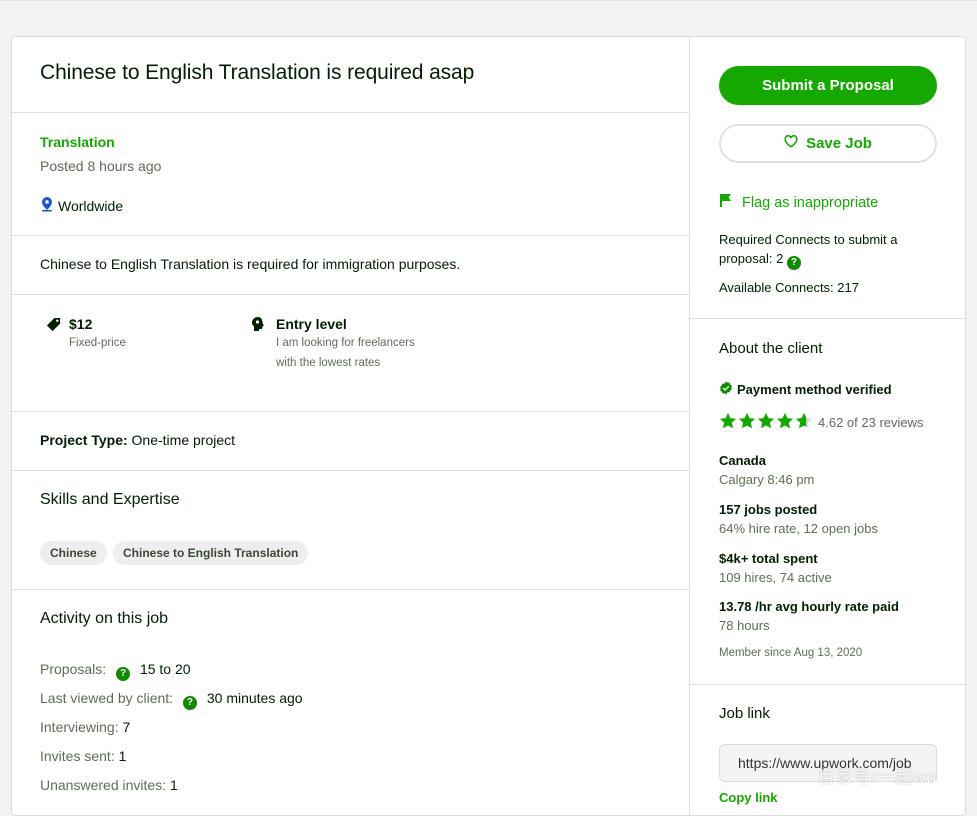  Describe the element at coordinates (775, 577) in the screenshot. I see `hires-count: 109 hires, 74 active` at that location.